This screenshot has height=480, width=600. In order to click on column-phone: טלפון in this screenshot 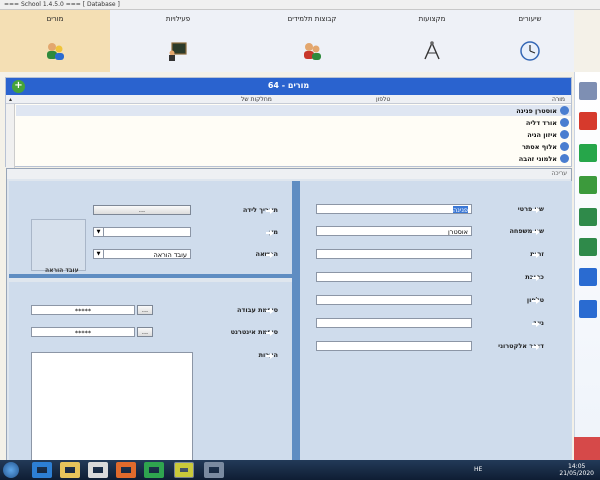, I will do `click(383, 99)`.